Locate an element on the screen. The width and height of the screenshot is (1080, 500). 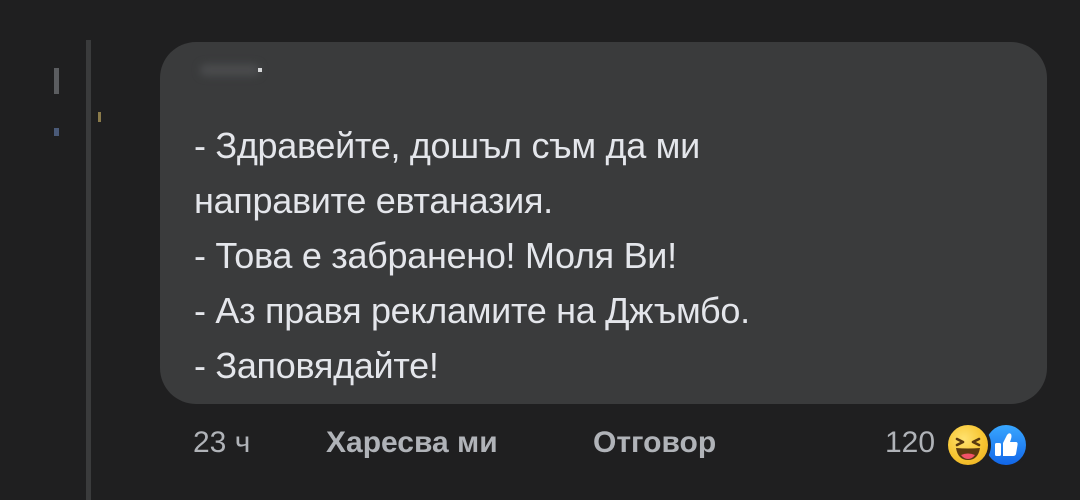
comment-line: направите евтаназия. is located at coordinates (373, 200).